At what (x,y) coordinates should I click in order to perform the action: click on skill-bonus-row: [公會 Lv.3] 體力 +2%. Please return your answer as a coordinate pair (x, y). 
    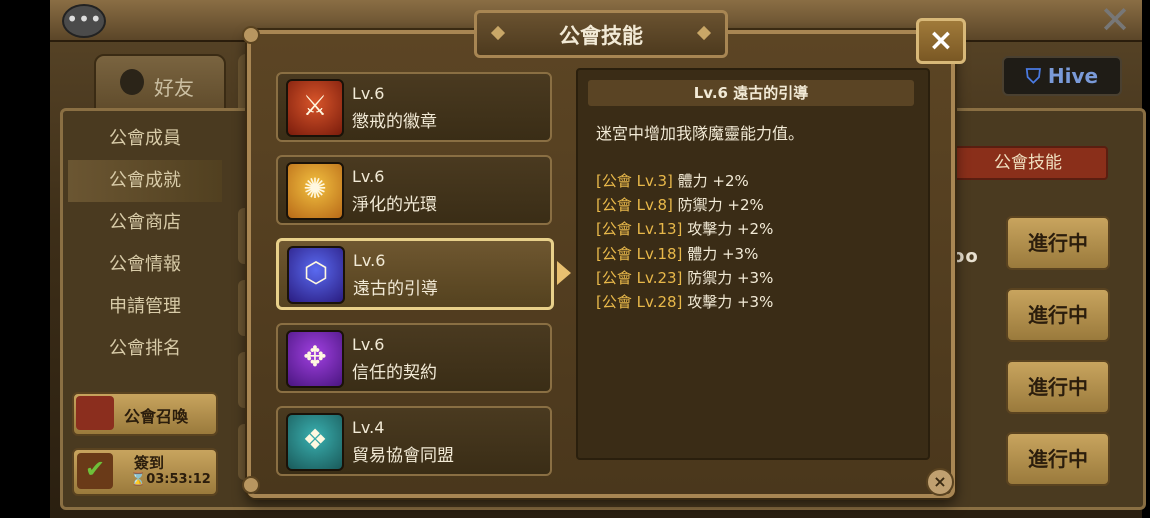
    Looking at the image, I should click on (684, 182).